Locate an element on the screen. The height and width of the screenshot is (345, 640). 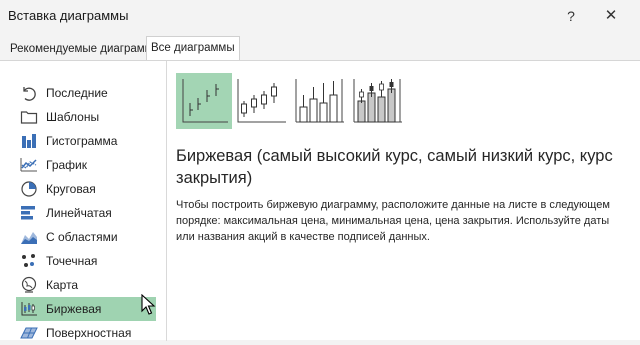
high-low-close-thumbnail-icon is located at coordinates (205, 101).